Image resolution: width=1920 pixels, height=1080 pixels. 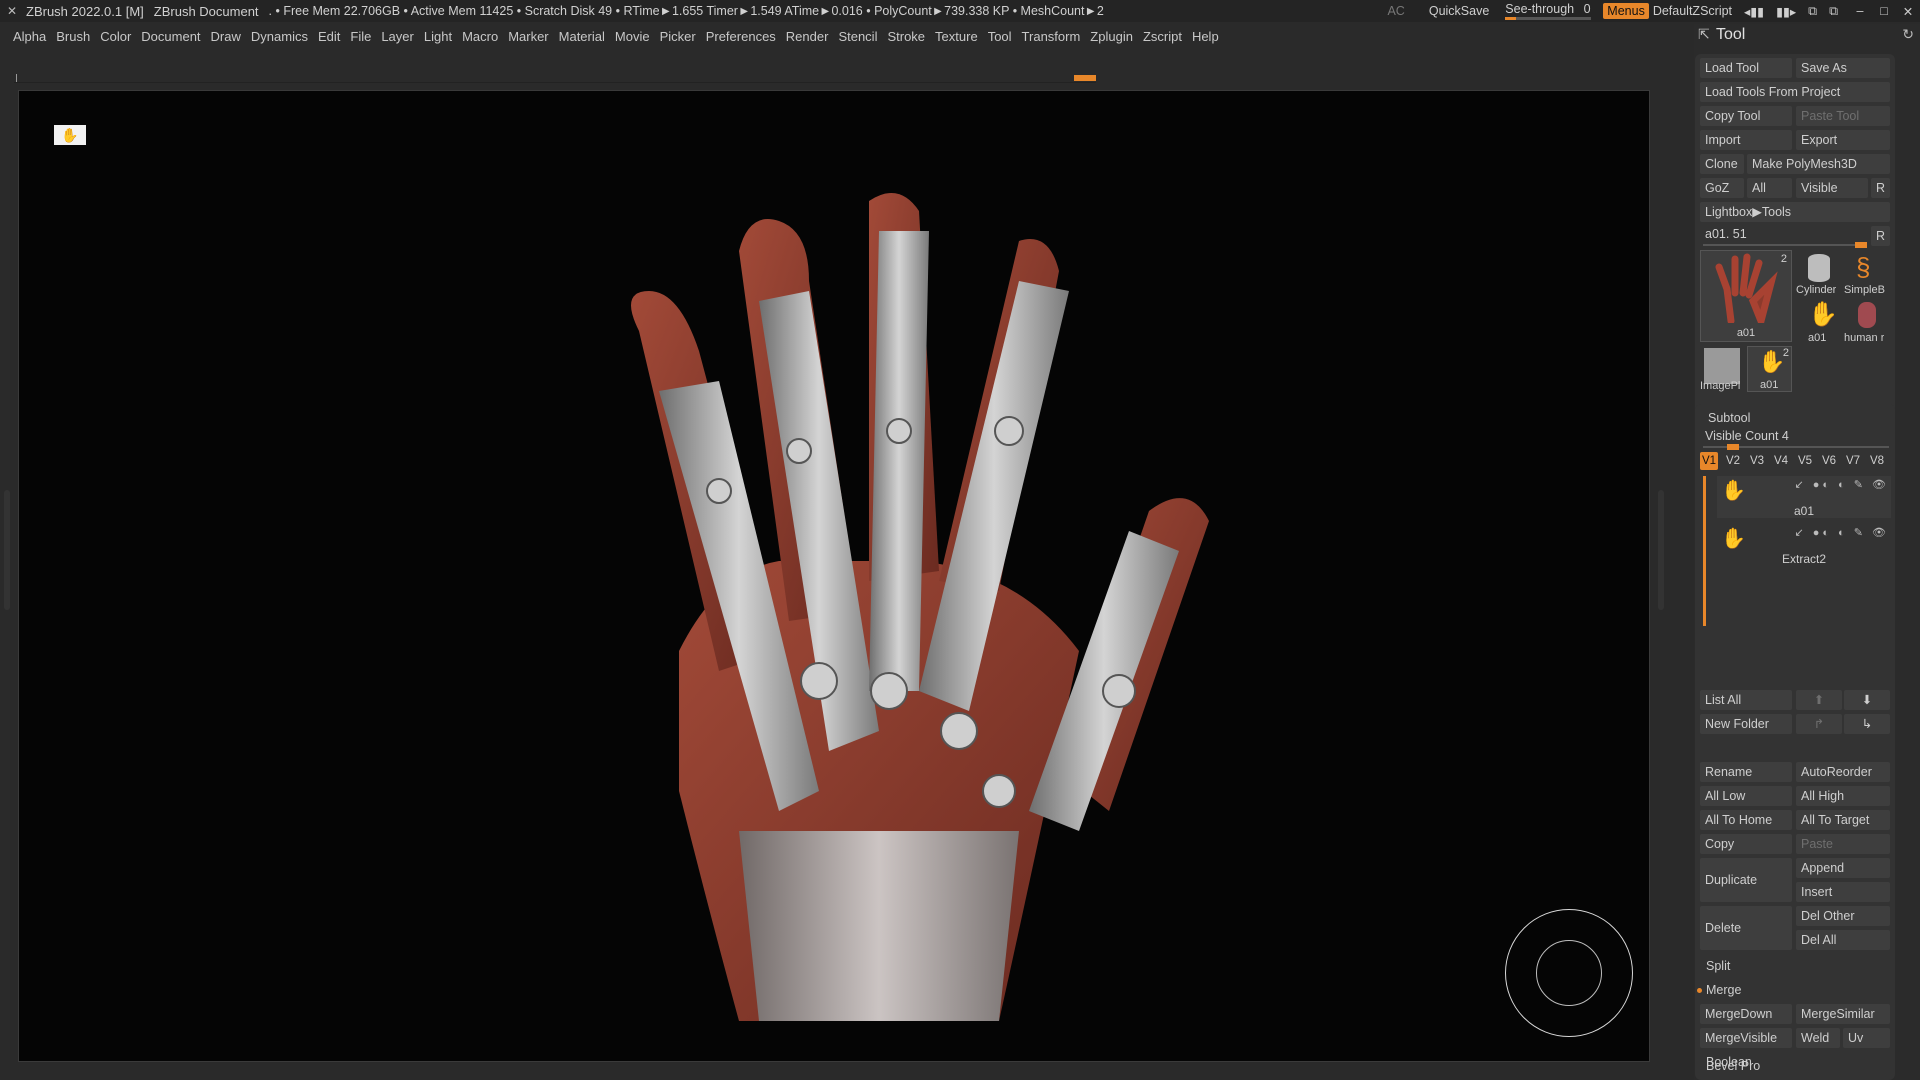 What do you see at coordinates (1843, 796) in the screenshot?
I see `all-high-button: All High` at bounding box center [1843, 796].